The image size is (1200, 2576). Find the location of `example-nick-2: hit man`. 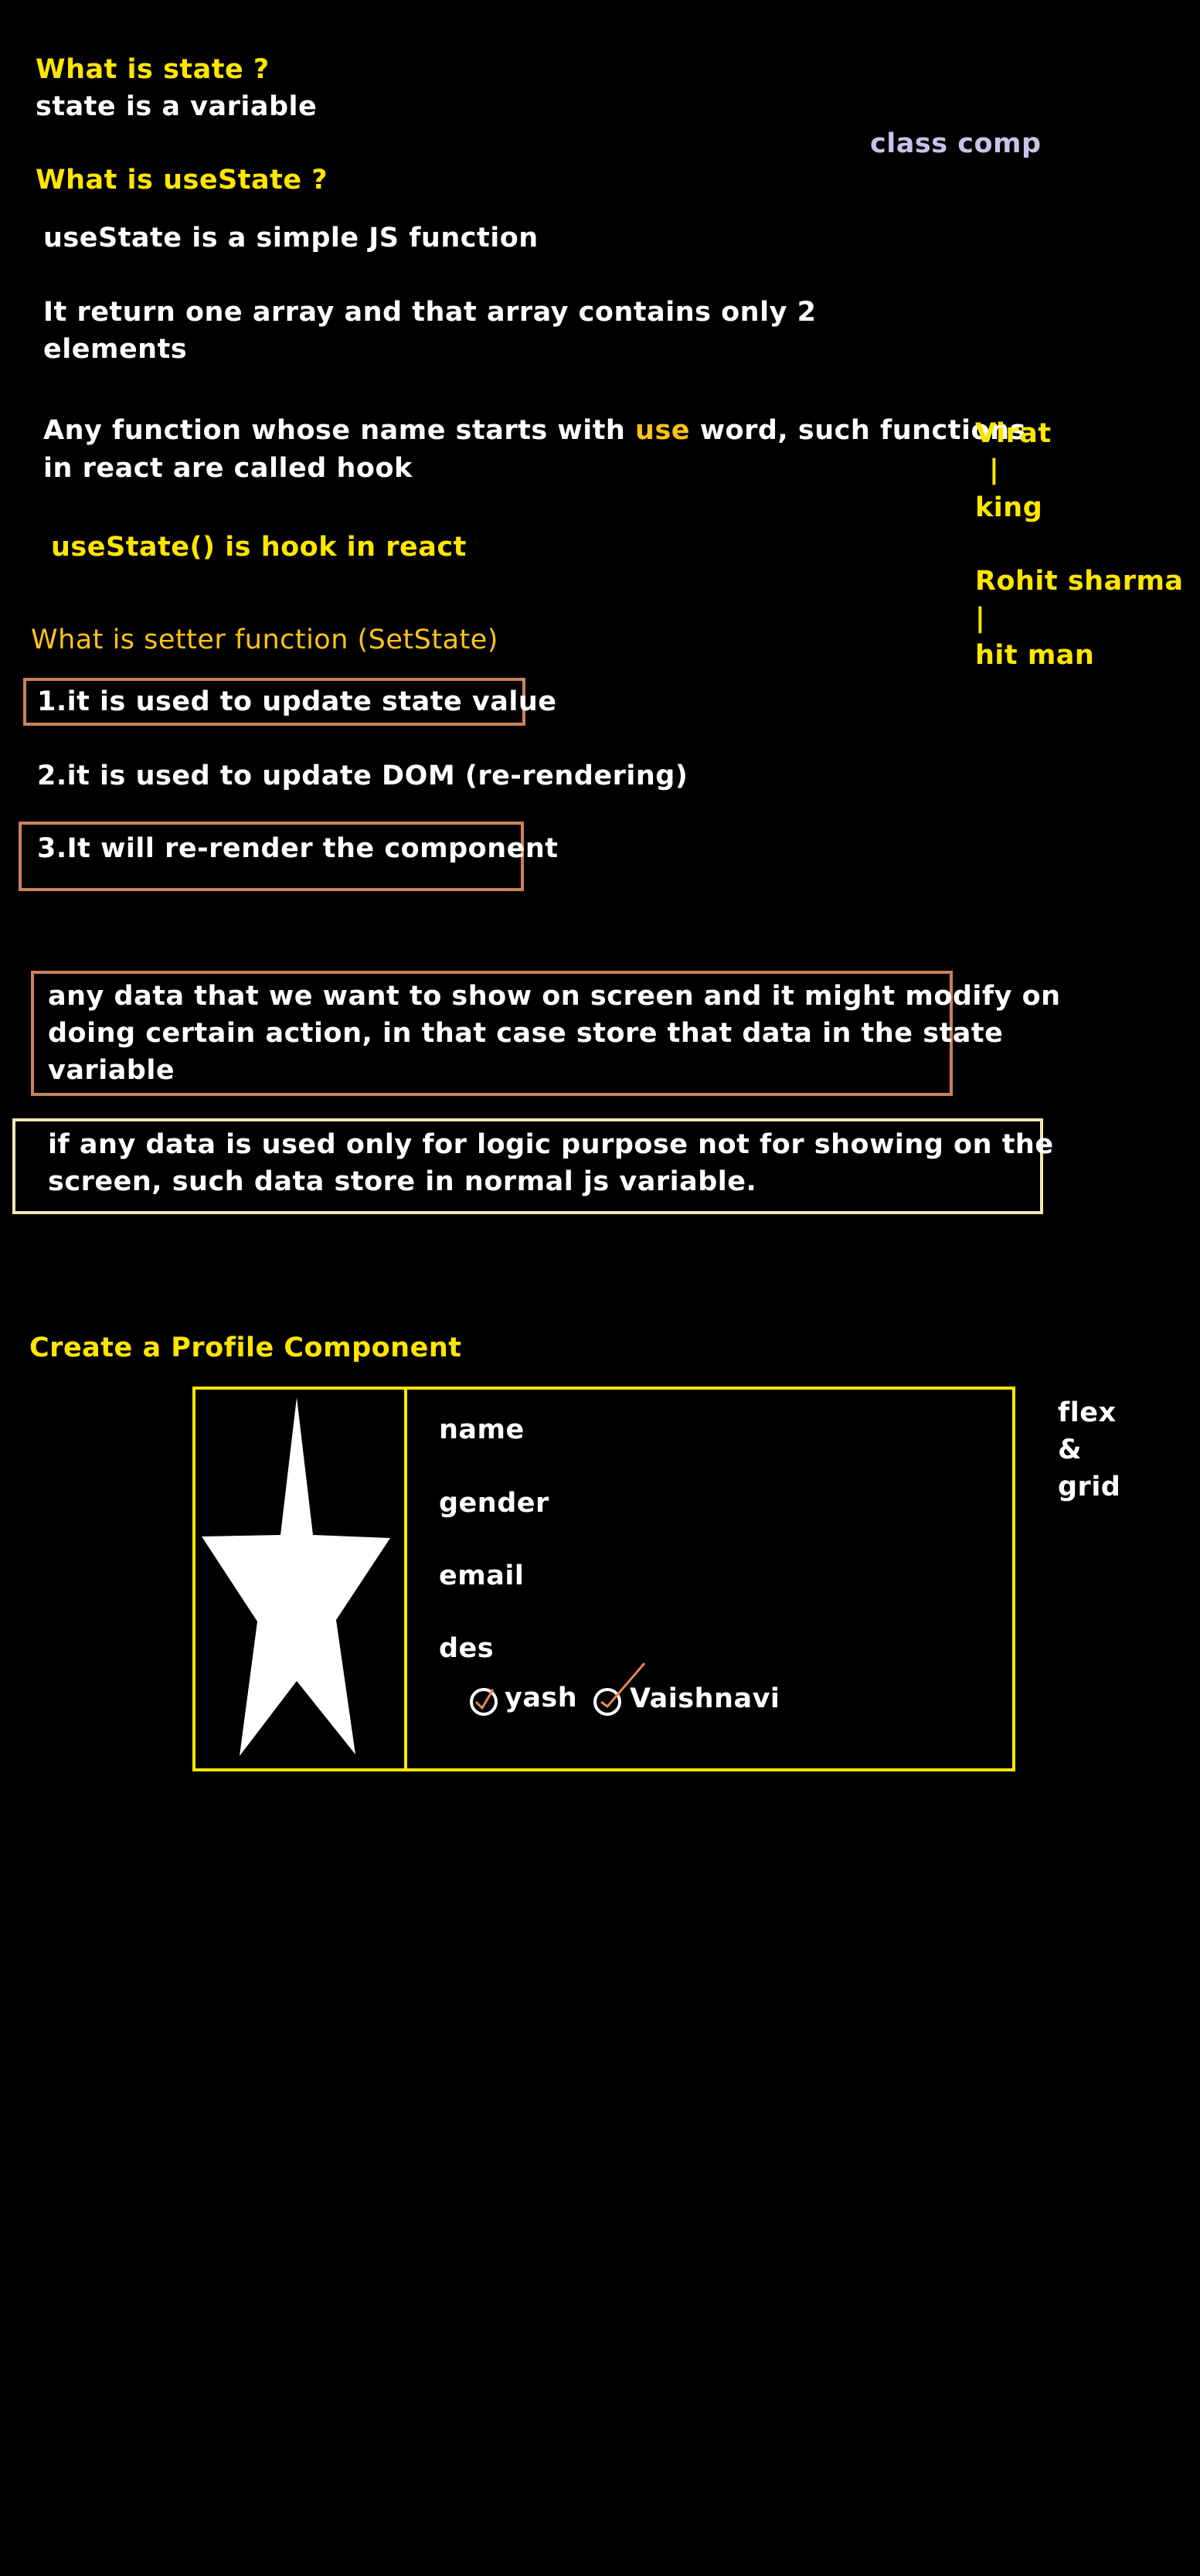

example-nick-2: hit man is located at coordinates (1035, 655).